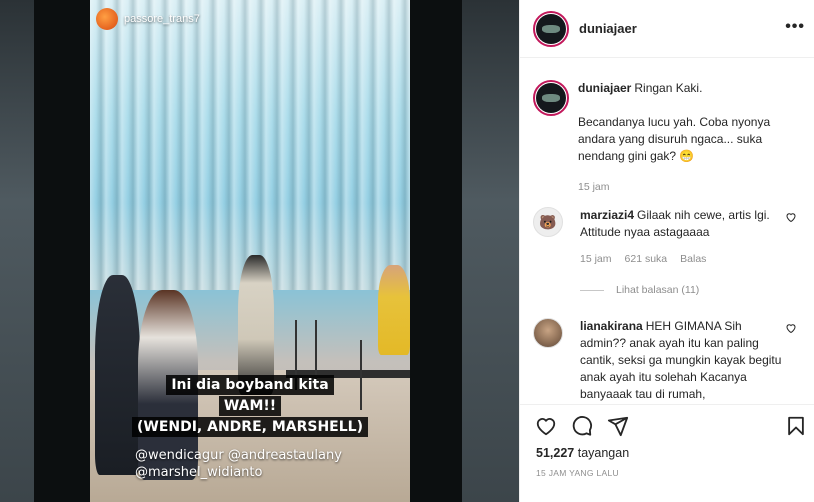 Image resolution: width=814 pixels, height=502 pixels. I want to click on reply-button: Balas, so click(693, 259).